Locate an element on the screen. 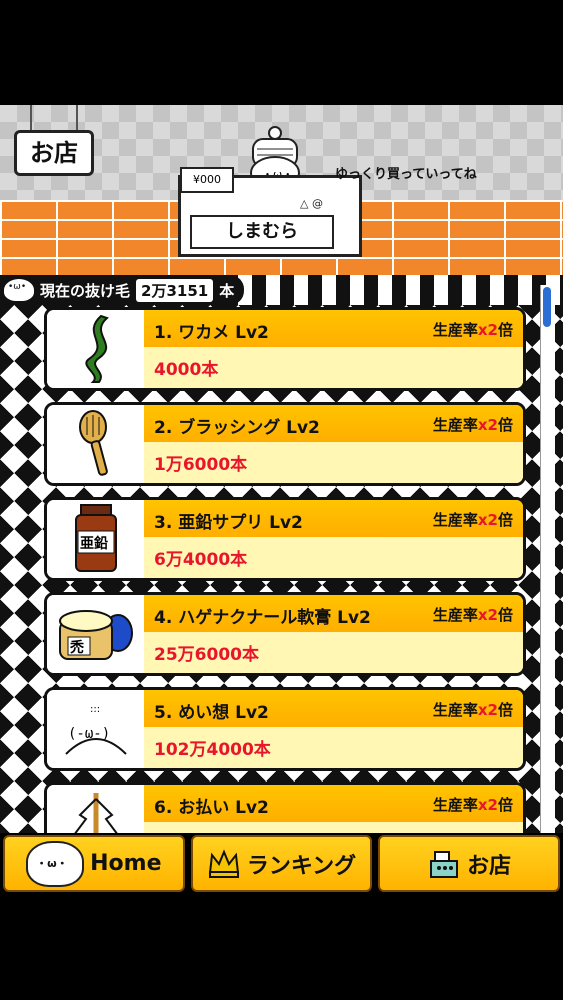 This screenshot has width=563, height=1000. crown-icon is located at coordinates (223, 863).